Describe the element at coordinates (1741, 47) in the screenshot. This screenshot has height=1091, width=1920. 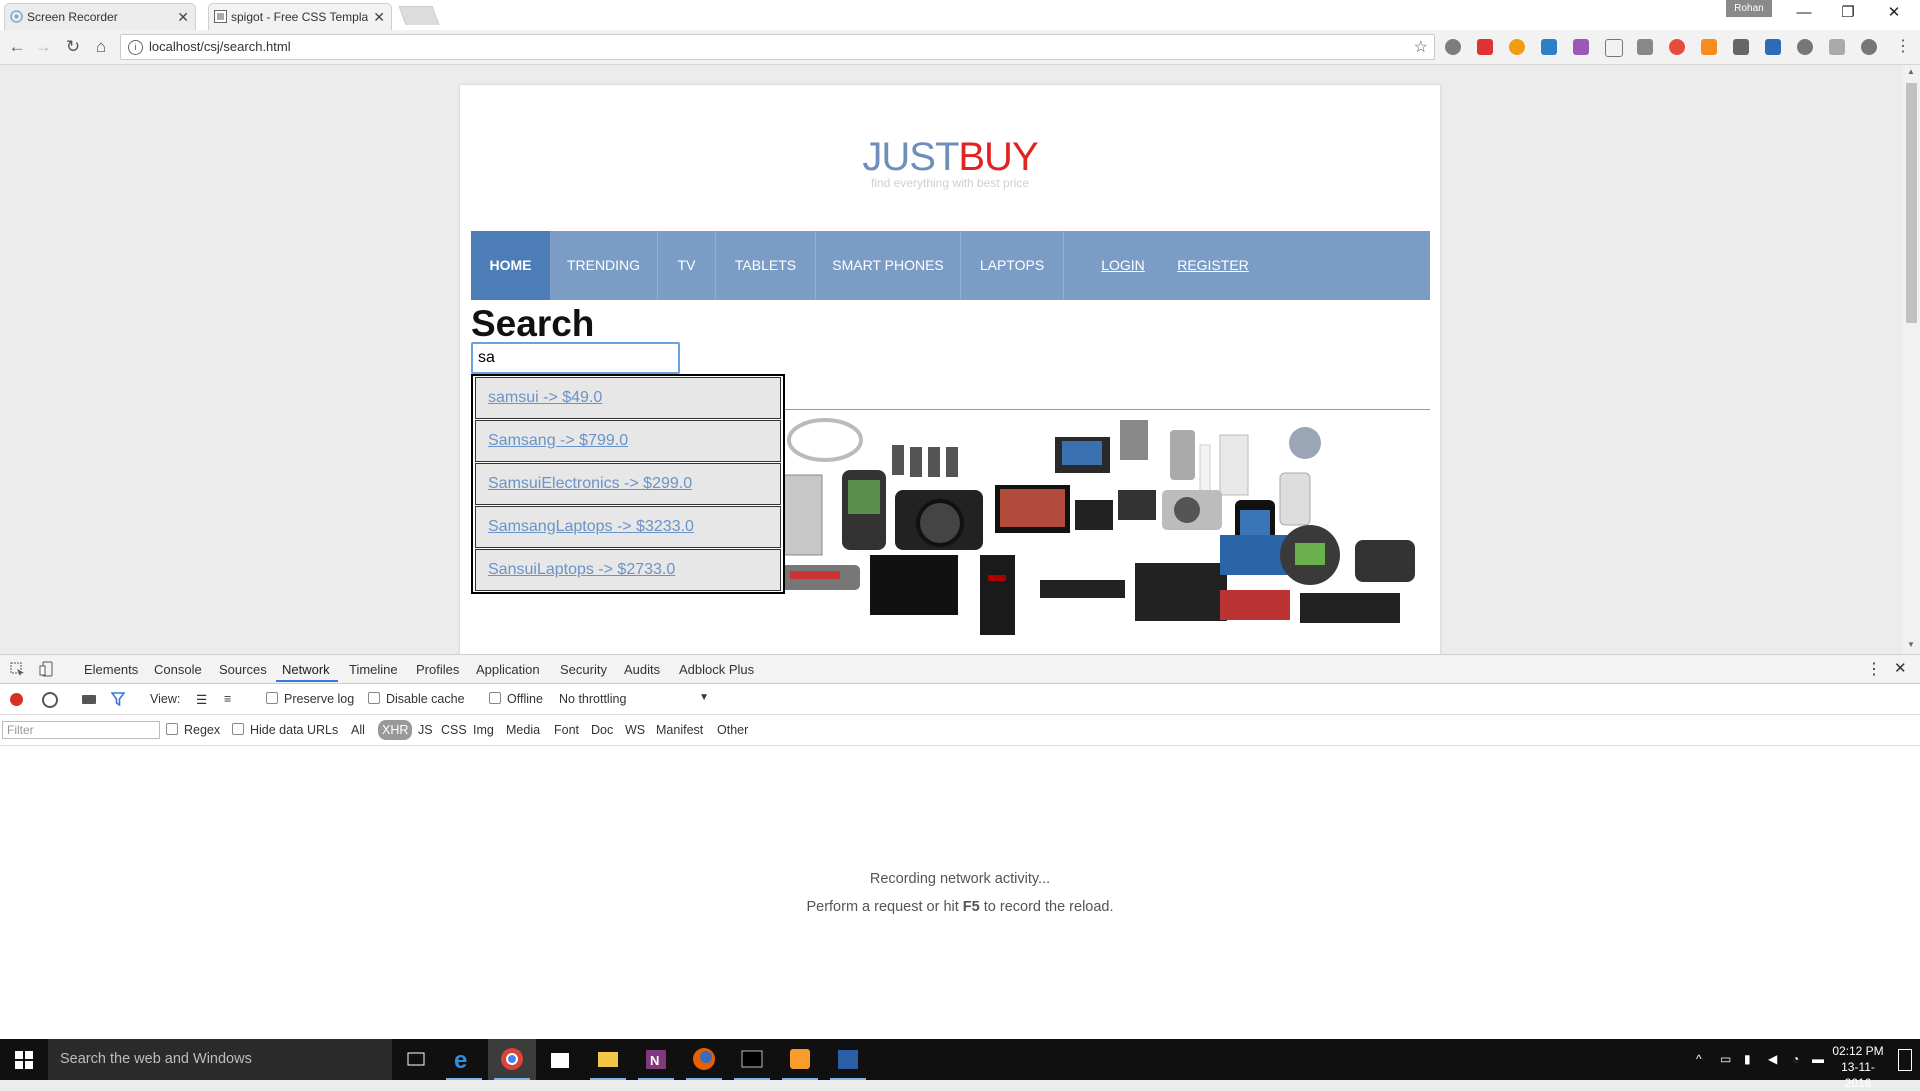
I see `extension-grid-icon` at that location.